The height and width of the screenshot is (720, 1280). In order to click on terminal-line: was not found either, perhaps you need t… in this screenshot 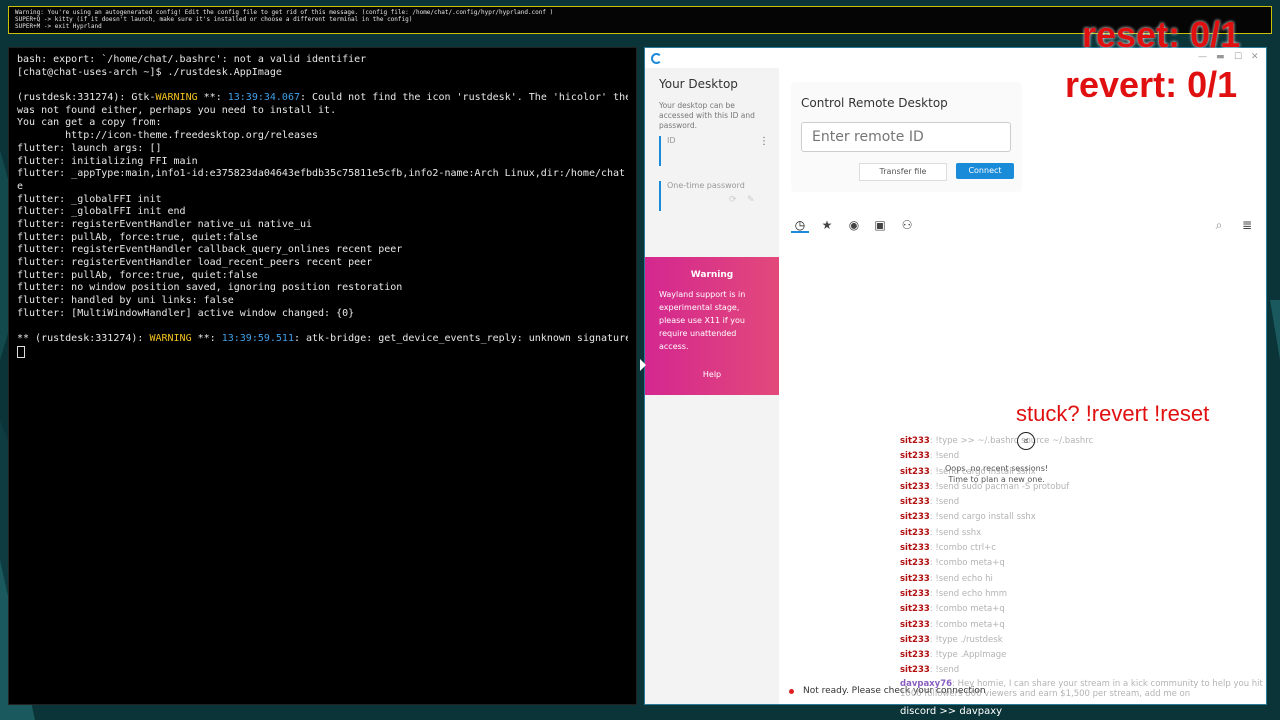, I will do `click(177, 110)`.